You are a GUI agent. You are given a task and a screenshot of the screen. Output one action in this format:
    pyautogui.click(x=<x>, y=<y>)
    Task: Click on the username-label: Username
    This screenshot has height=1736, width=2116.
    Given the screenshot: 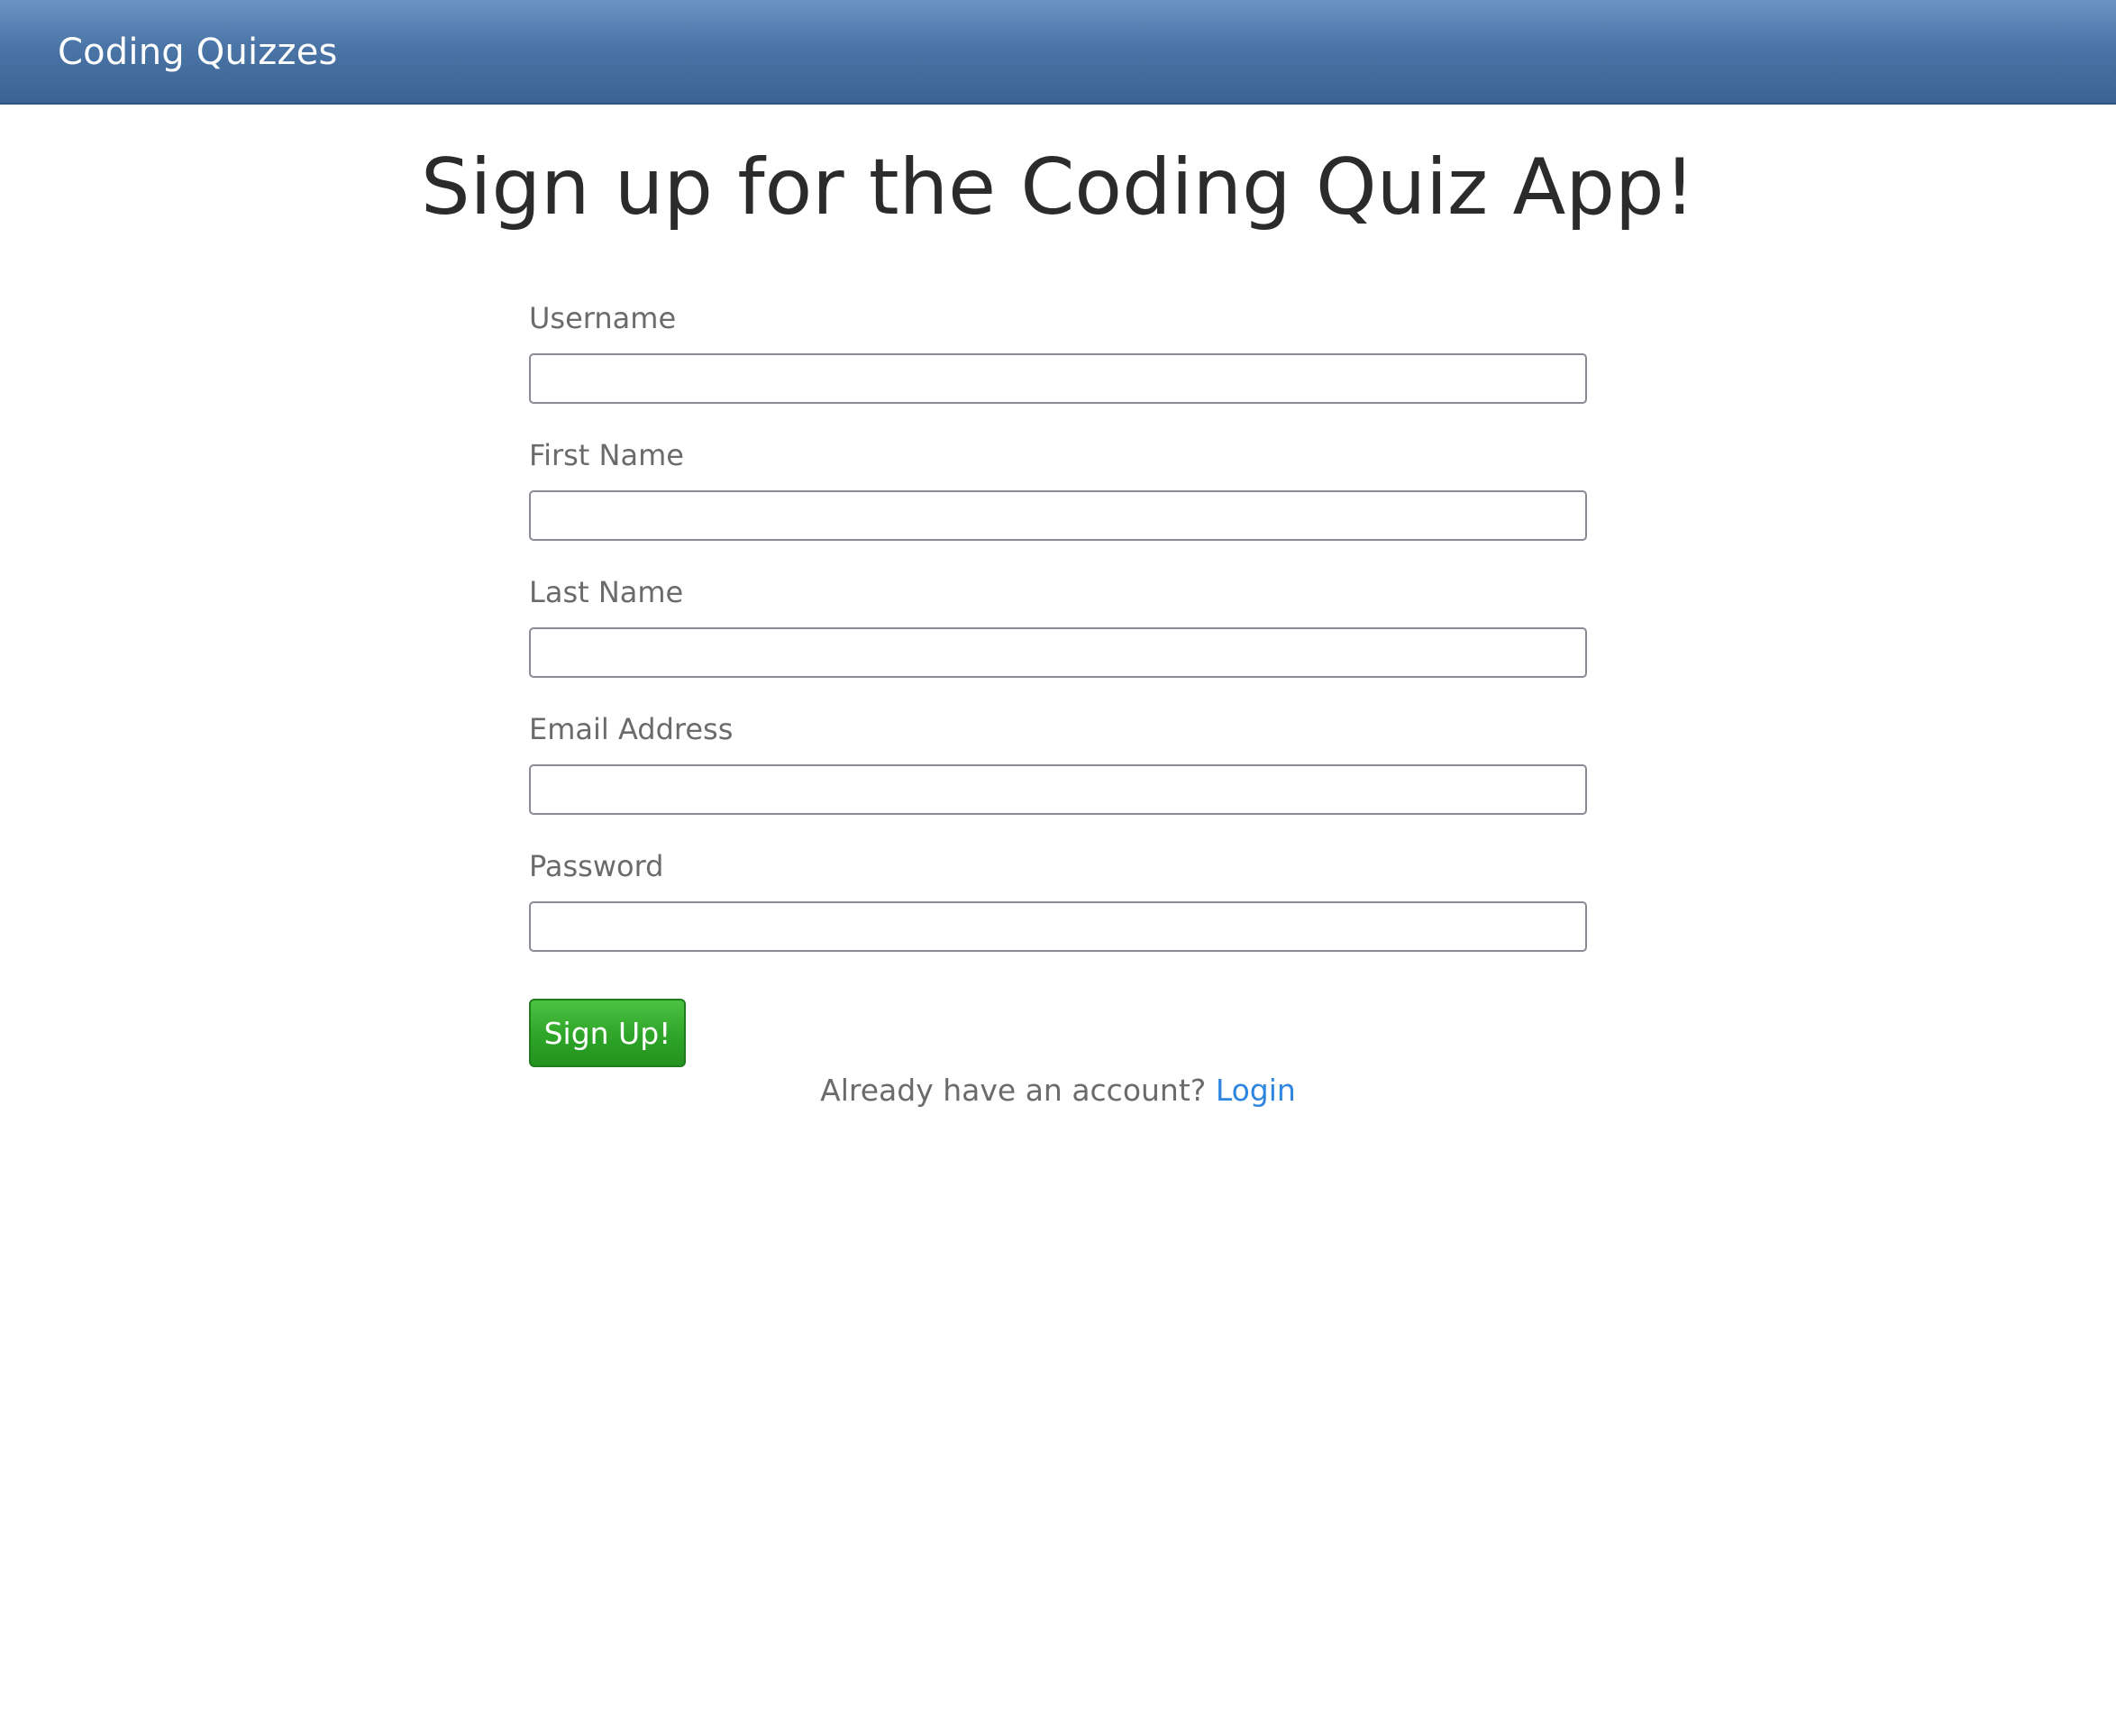 What is the action you would take?
    pyautogui.click(x=603, y=318)
    